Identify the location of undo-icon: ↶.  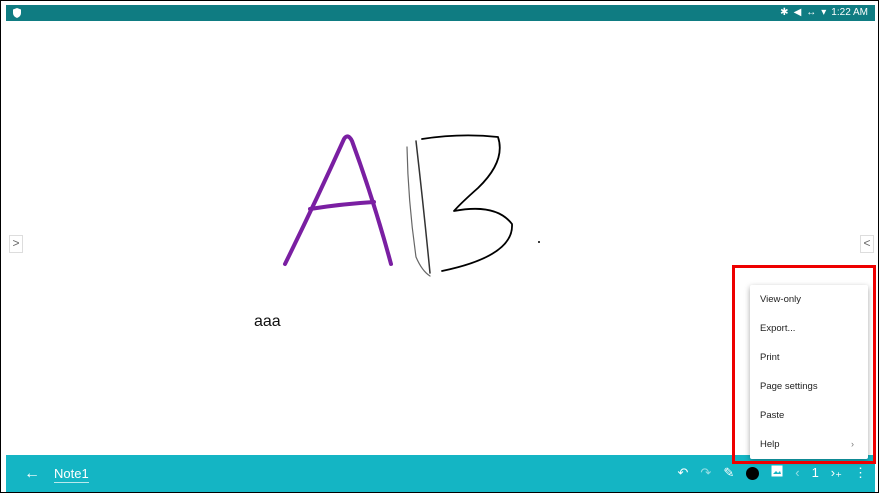
(683, 473).